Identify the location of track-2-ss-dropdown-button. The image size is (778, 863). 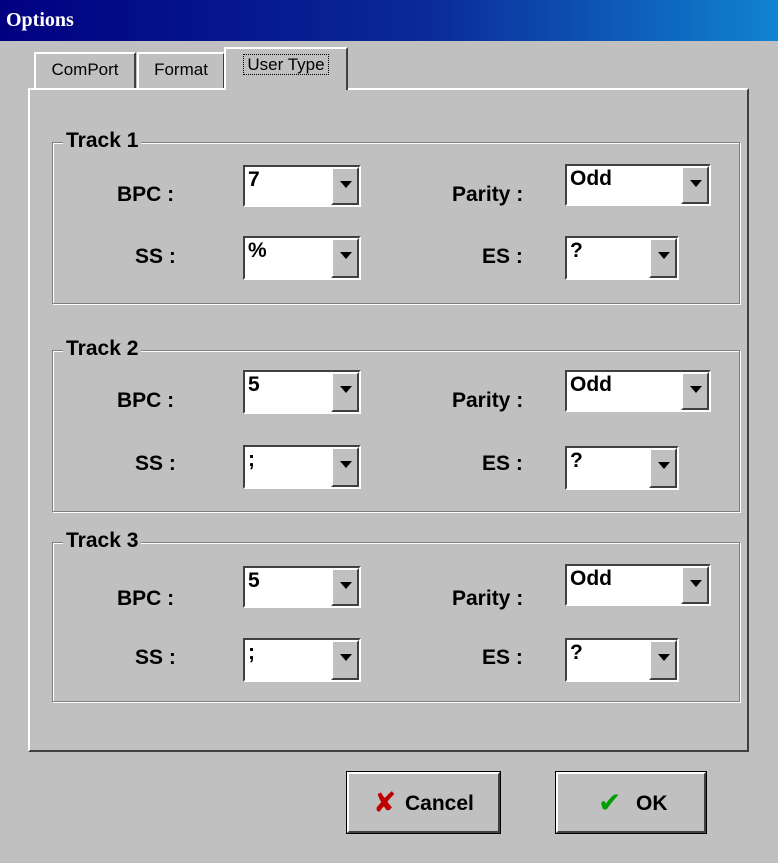
(345, 467).